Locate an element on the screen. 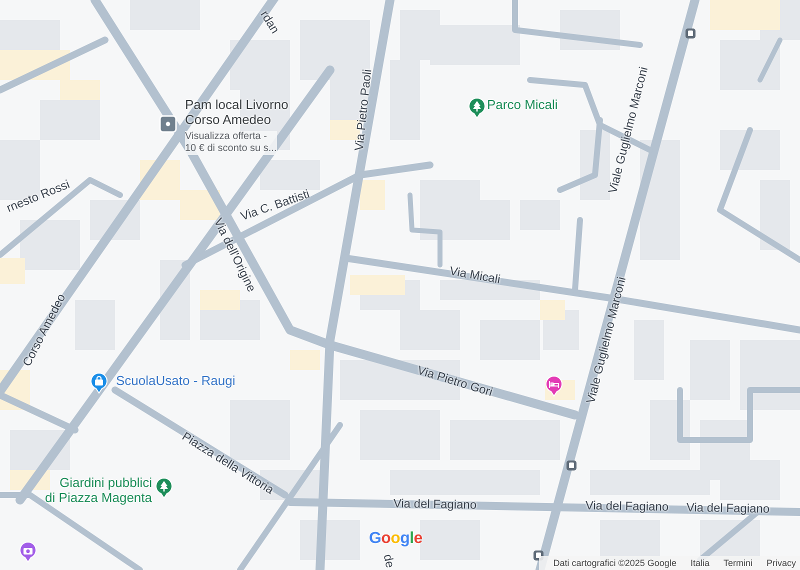 The image size is (800, 570). street-label: Via Pietro Gori is located at coordinates (455, 381).